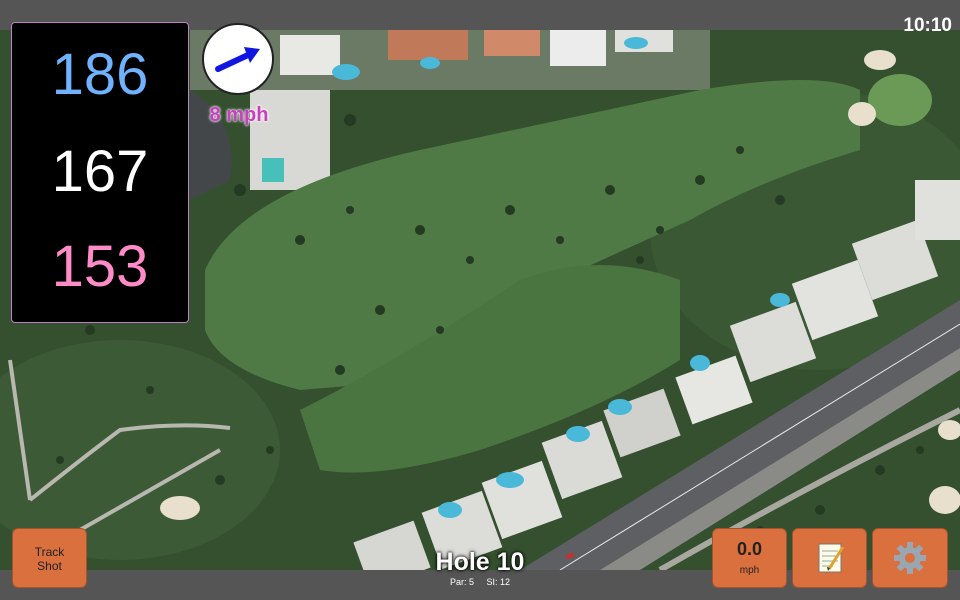 This screenshot has height=600, width=960. I want to click on speed-value: 0.0, so click(749, 549).